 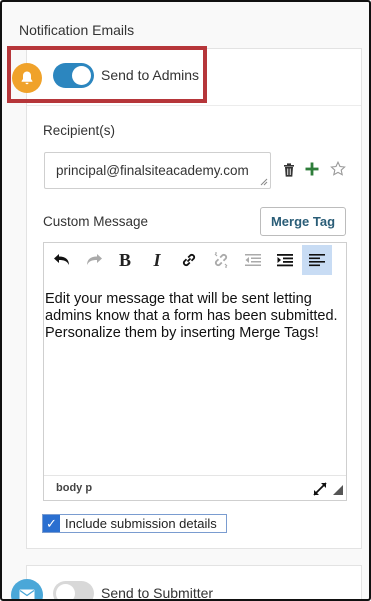 What do you see at coordinates (264, 182) in the screenshot?
I see `resize-grip-icon` at bounding box center [264, 182].